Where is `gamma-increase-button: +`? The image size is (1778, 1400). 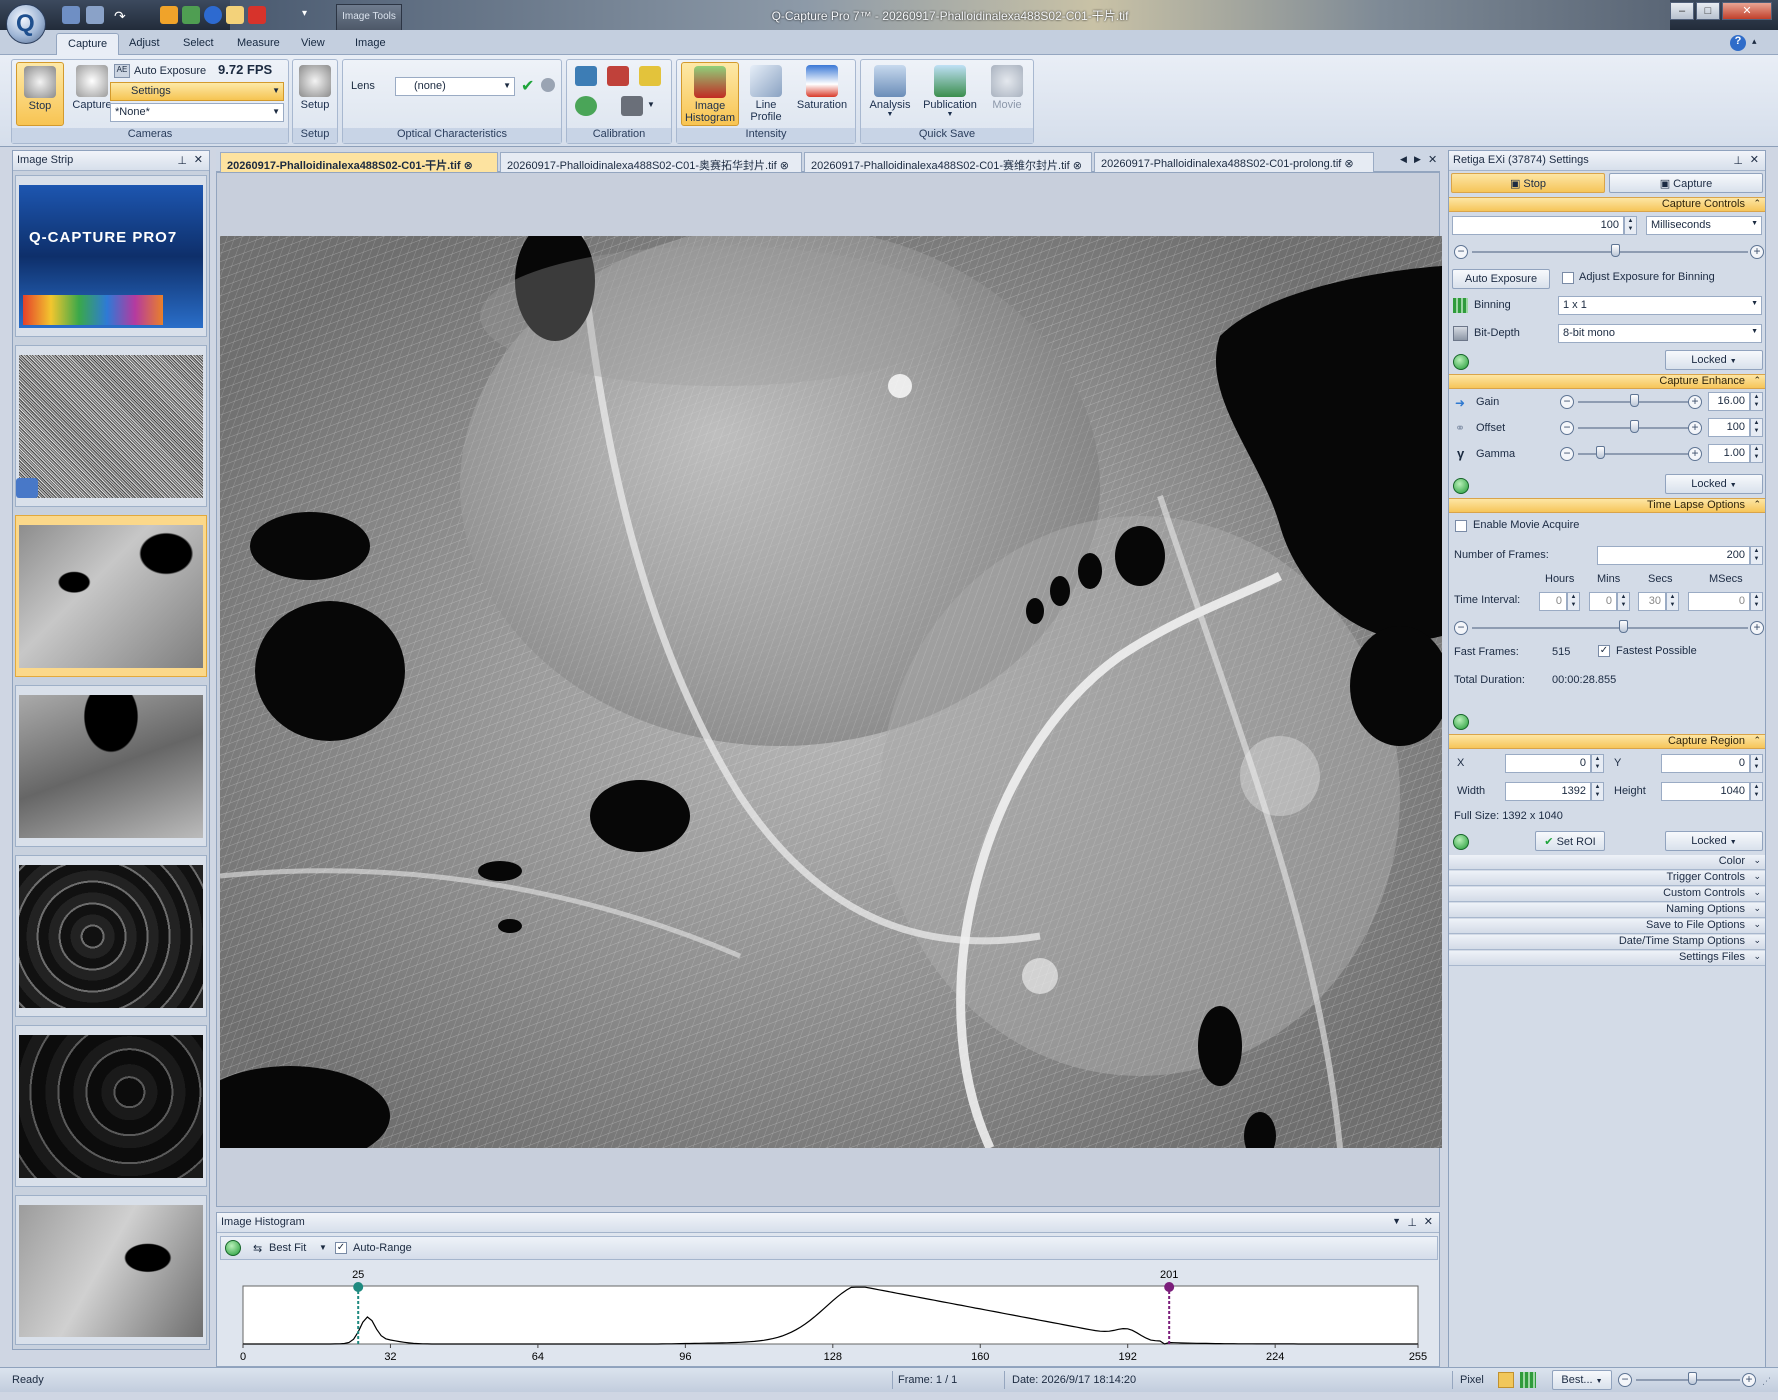
gamma-increase-button: + is located at coordinates (1695, 454).